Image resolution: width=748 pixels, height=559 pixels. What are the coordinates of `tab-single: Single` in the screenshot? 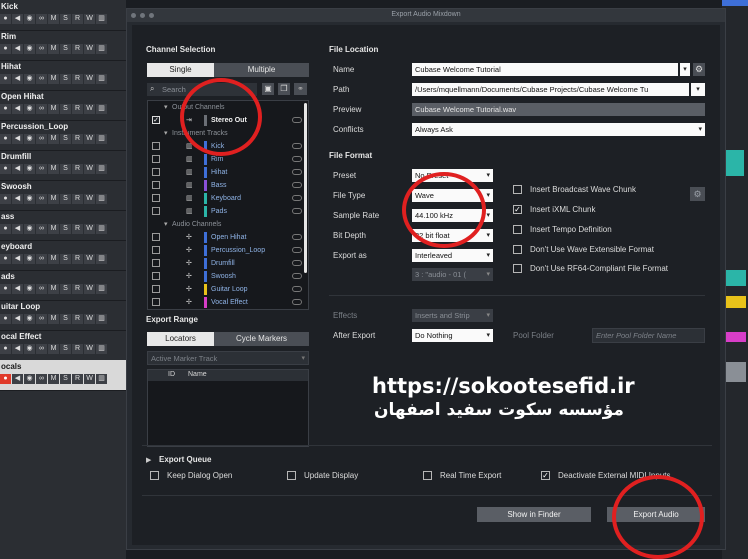 It's located at (180, 70).